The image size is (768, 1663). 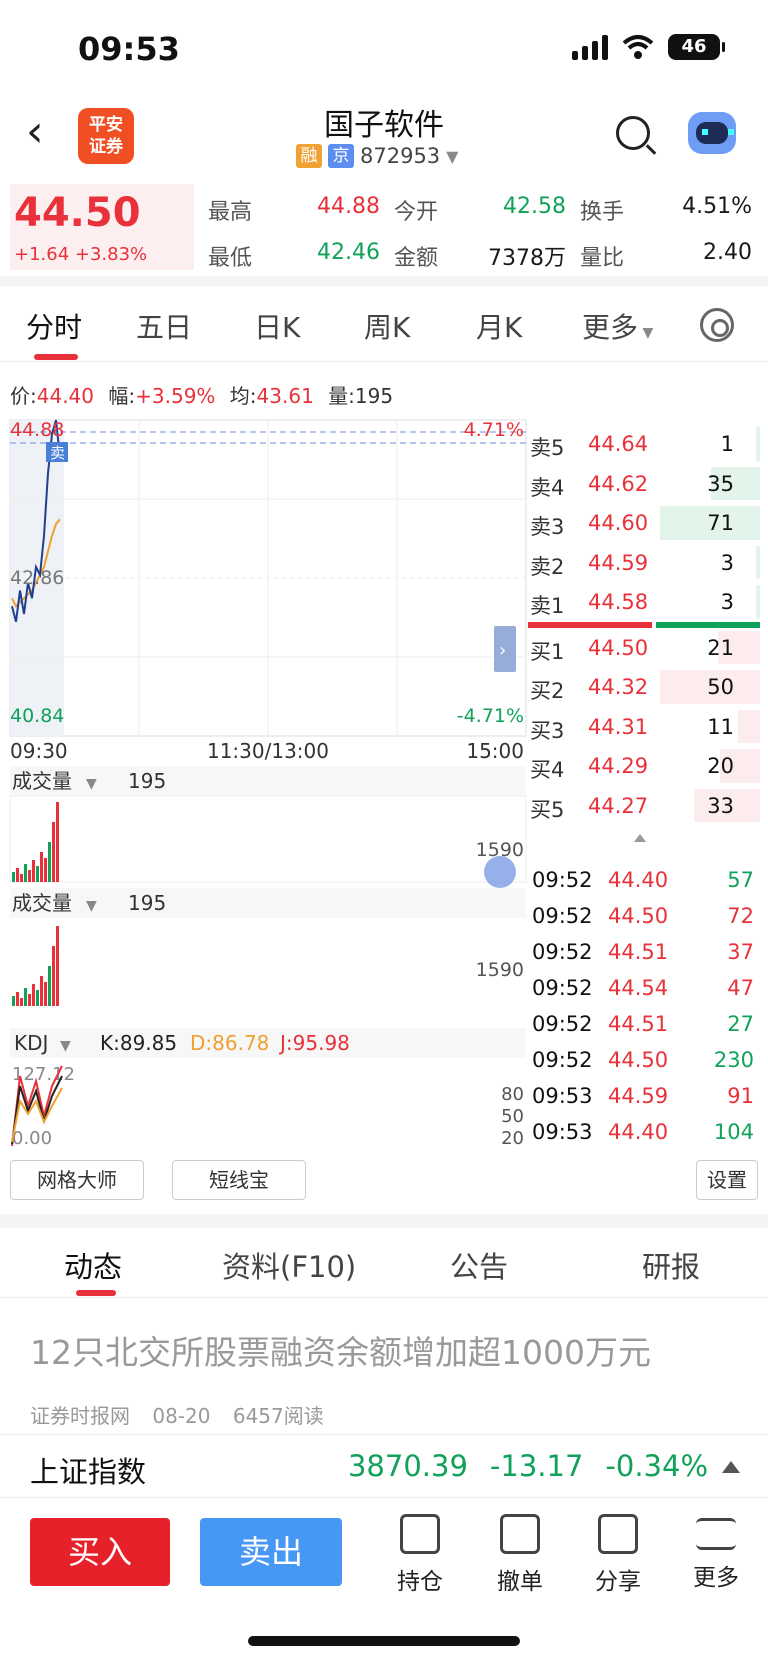 I want to click on news-tabs: 动态 资料(F10) 公告 研报, so click(x=384, y=1263).